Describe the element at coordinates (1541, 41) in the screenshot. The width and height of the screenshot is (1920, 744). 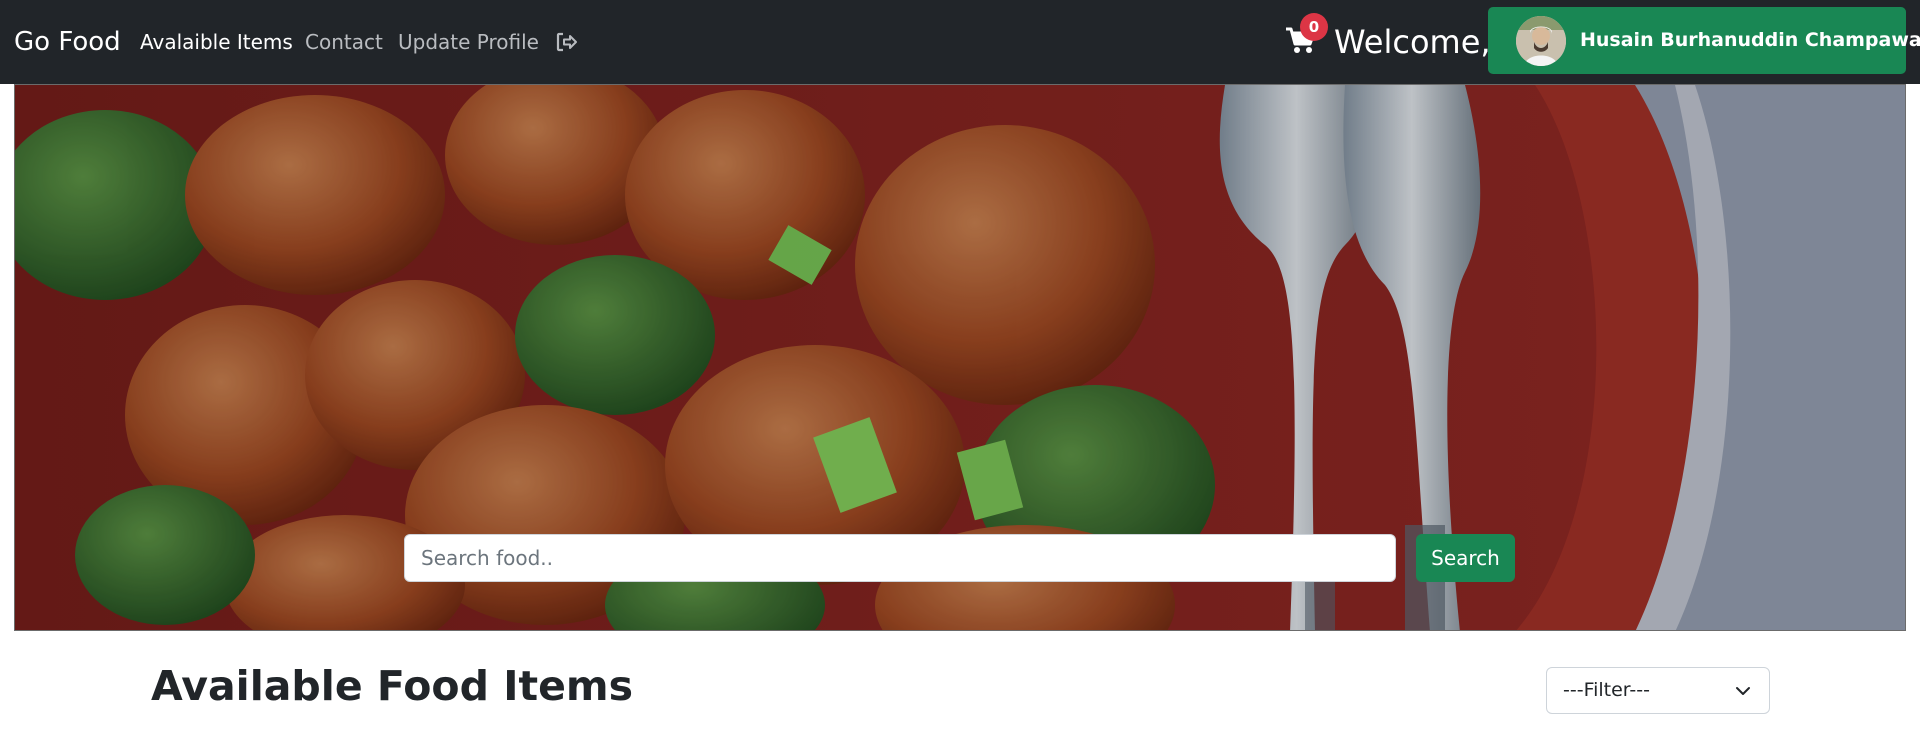
I see `avatar` at that location.